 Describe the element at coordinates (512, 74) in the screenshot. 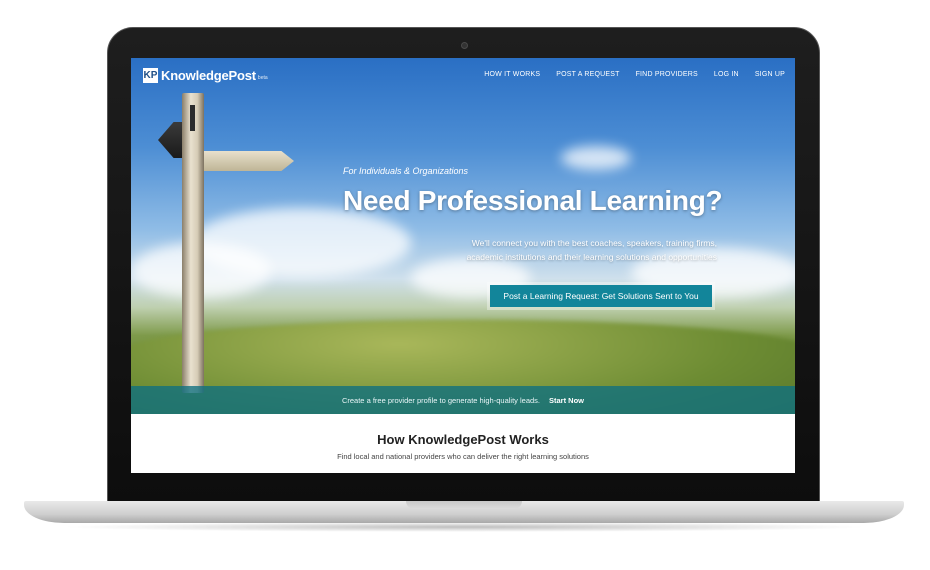

I see `nav-how-it-works: HOW IT WORKS` at that location.